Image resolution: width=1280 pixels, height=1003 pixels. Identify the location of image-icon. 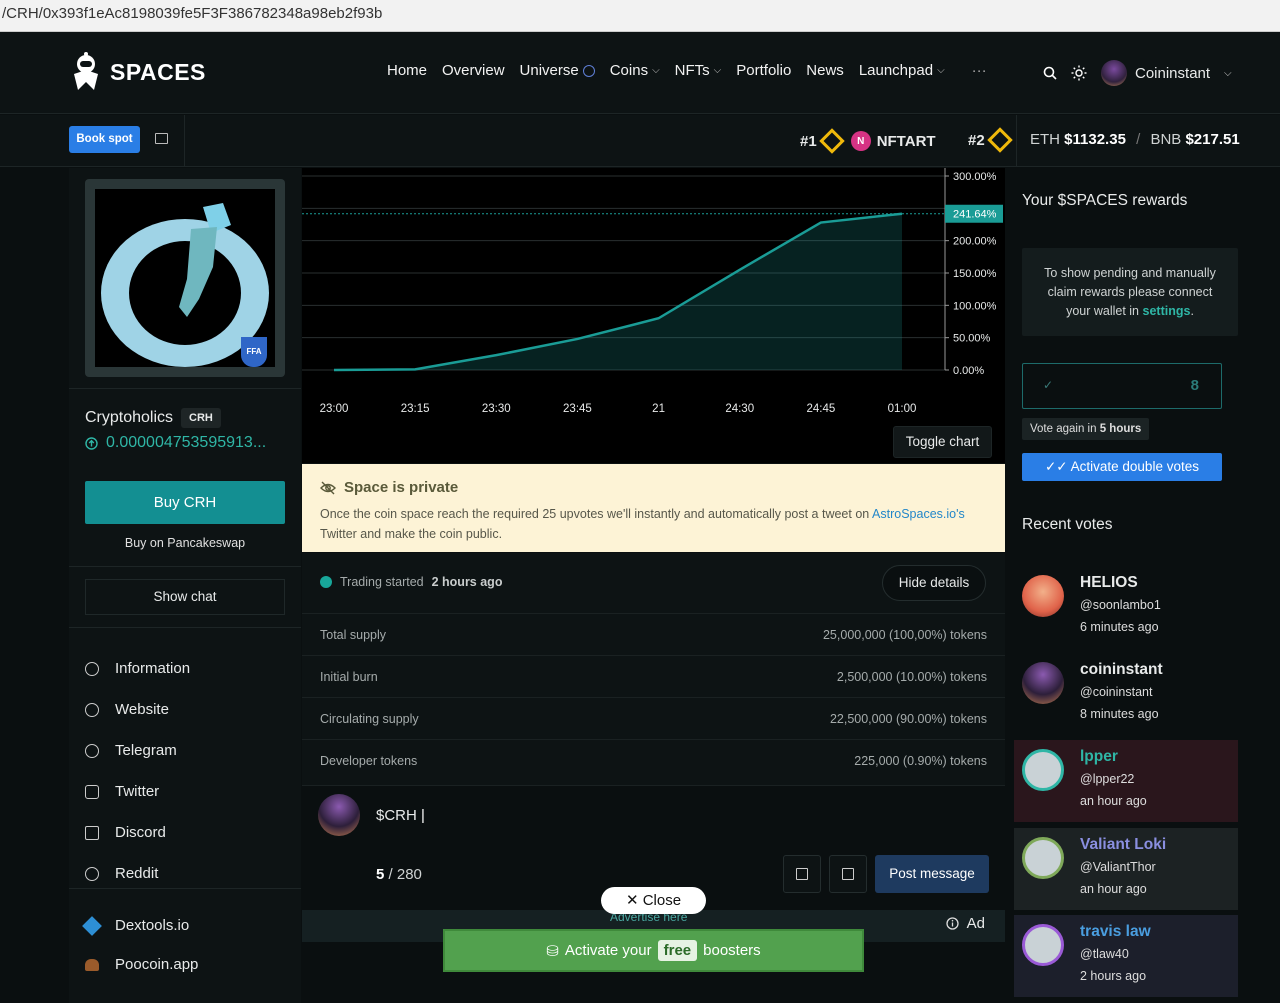
(848, 874).